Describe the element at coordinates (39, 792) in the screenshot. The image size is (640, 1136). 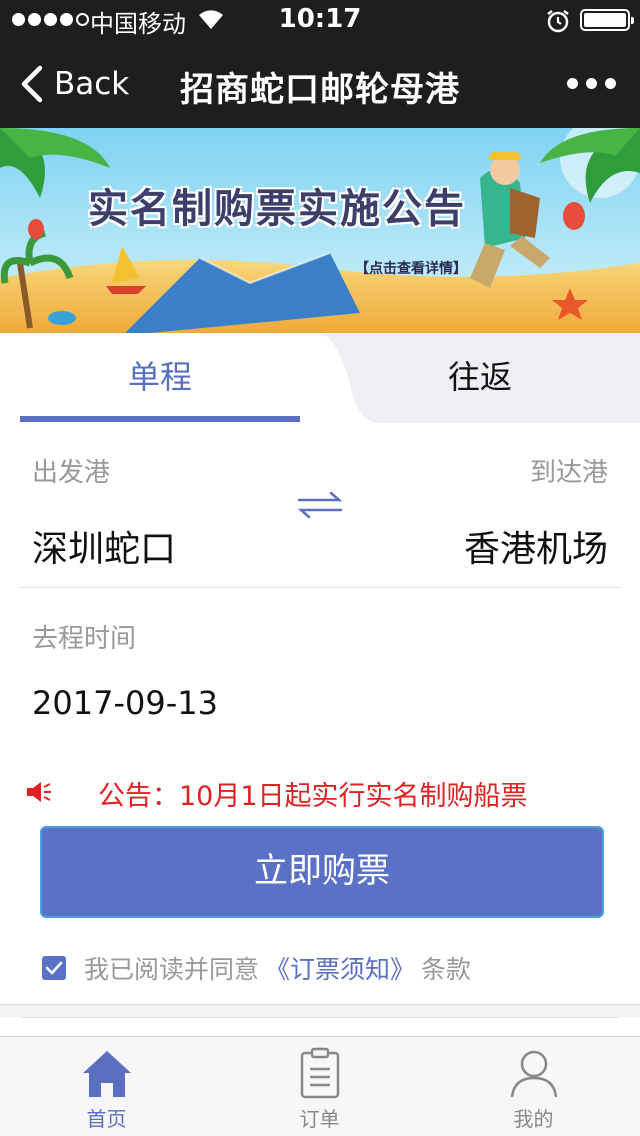
I see `speaker-icon` at that location.